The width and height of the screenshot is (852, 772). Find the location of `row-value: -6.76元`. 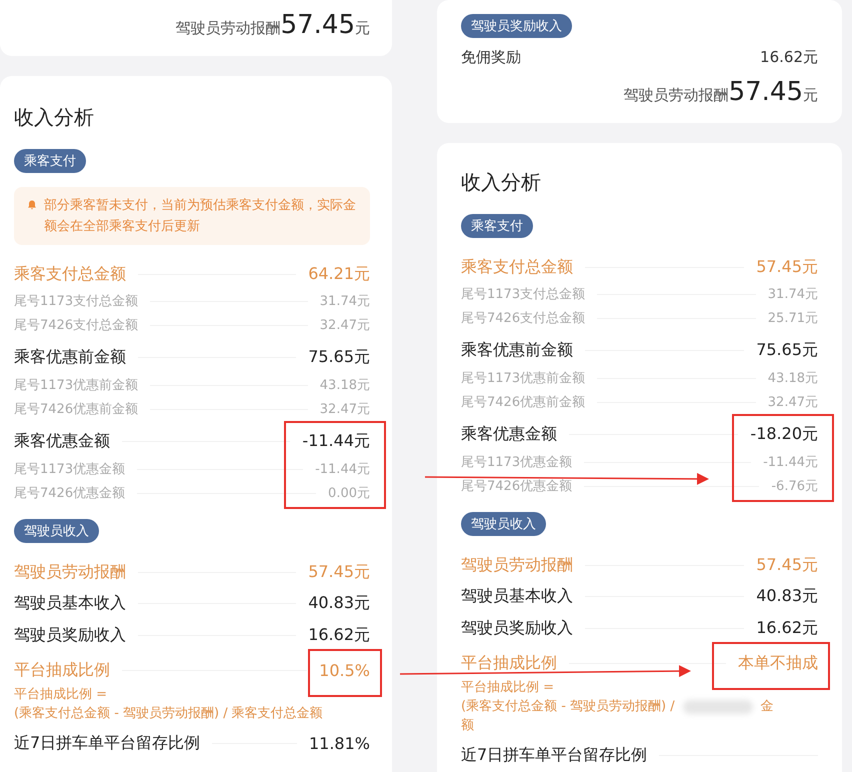

row-value: -6.76元 is located at coordinates (794, 486).